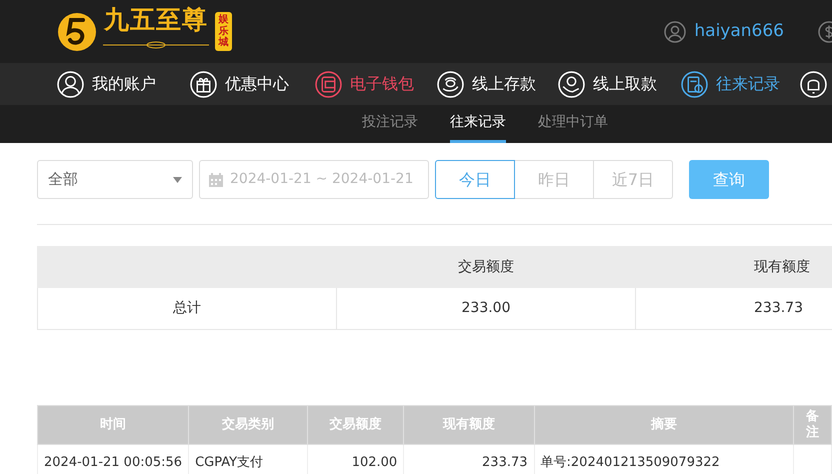 This screenshot has height=474, width=832. Describe the element at coordinates (203, 84) in the screenshot. I see `gift-icon` at that location.